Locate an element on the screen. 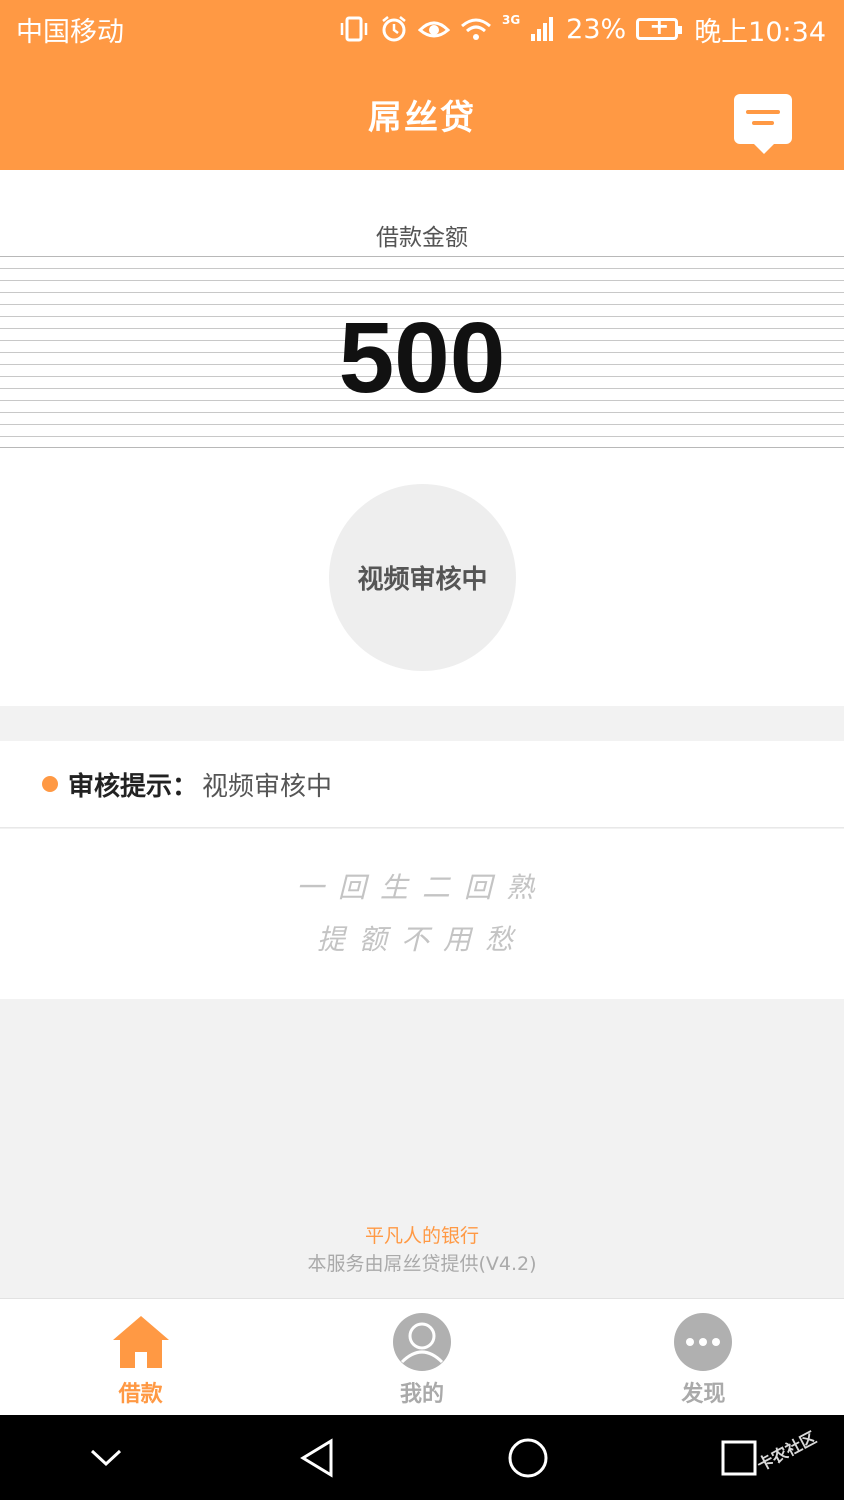 The image size is (844, 1500). slogan-line-2: 提额不用愁 is located at coordinates (421, 939).